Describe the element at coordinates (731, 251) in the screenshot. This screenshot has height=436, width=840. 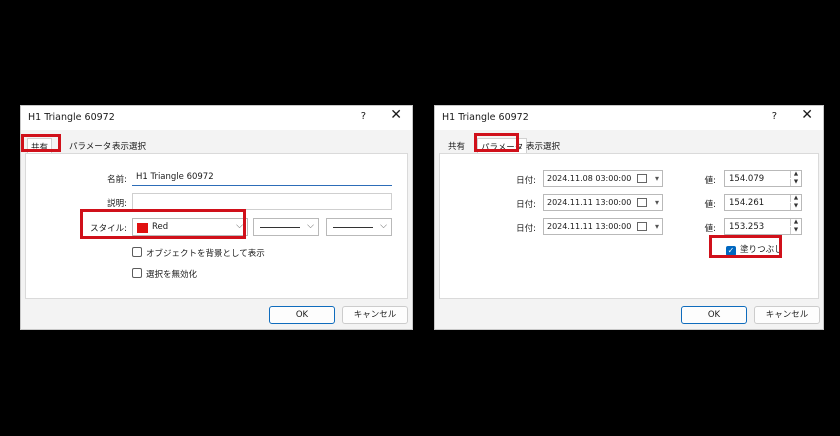
I see `check-icon: ✓` at that location.